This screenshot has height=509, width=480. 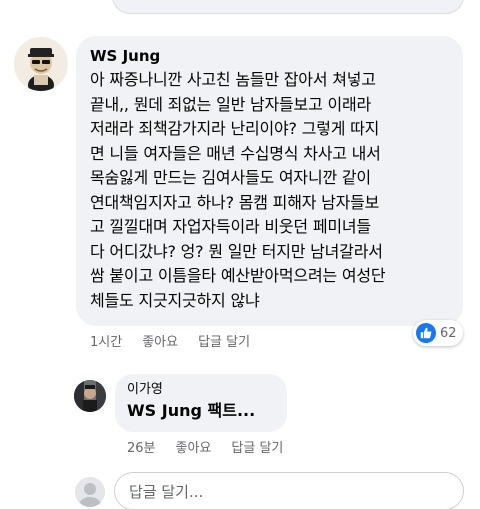 I want to click on avatar, so click(x=41, y=64).